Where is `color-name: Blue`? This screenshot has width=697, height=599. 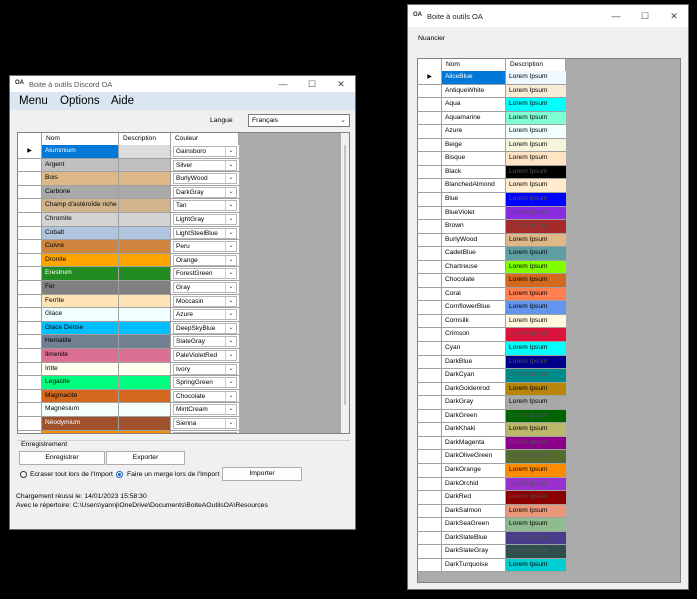
color-name: Blue is located at coordinates (474, 199).